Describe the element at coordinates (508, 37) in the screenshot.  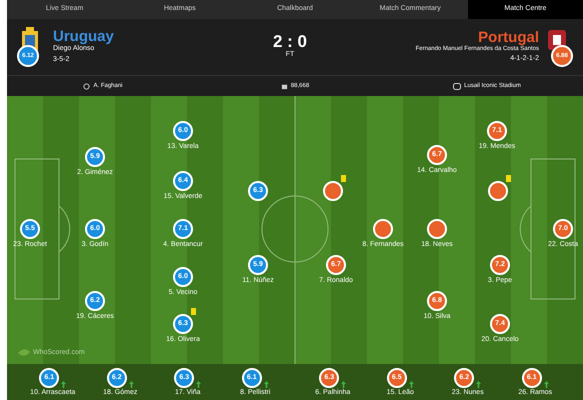
I see `team-name: Portugal` at that location.